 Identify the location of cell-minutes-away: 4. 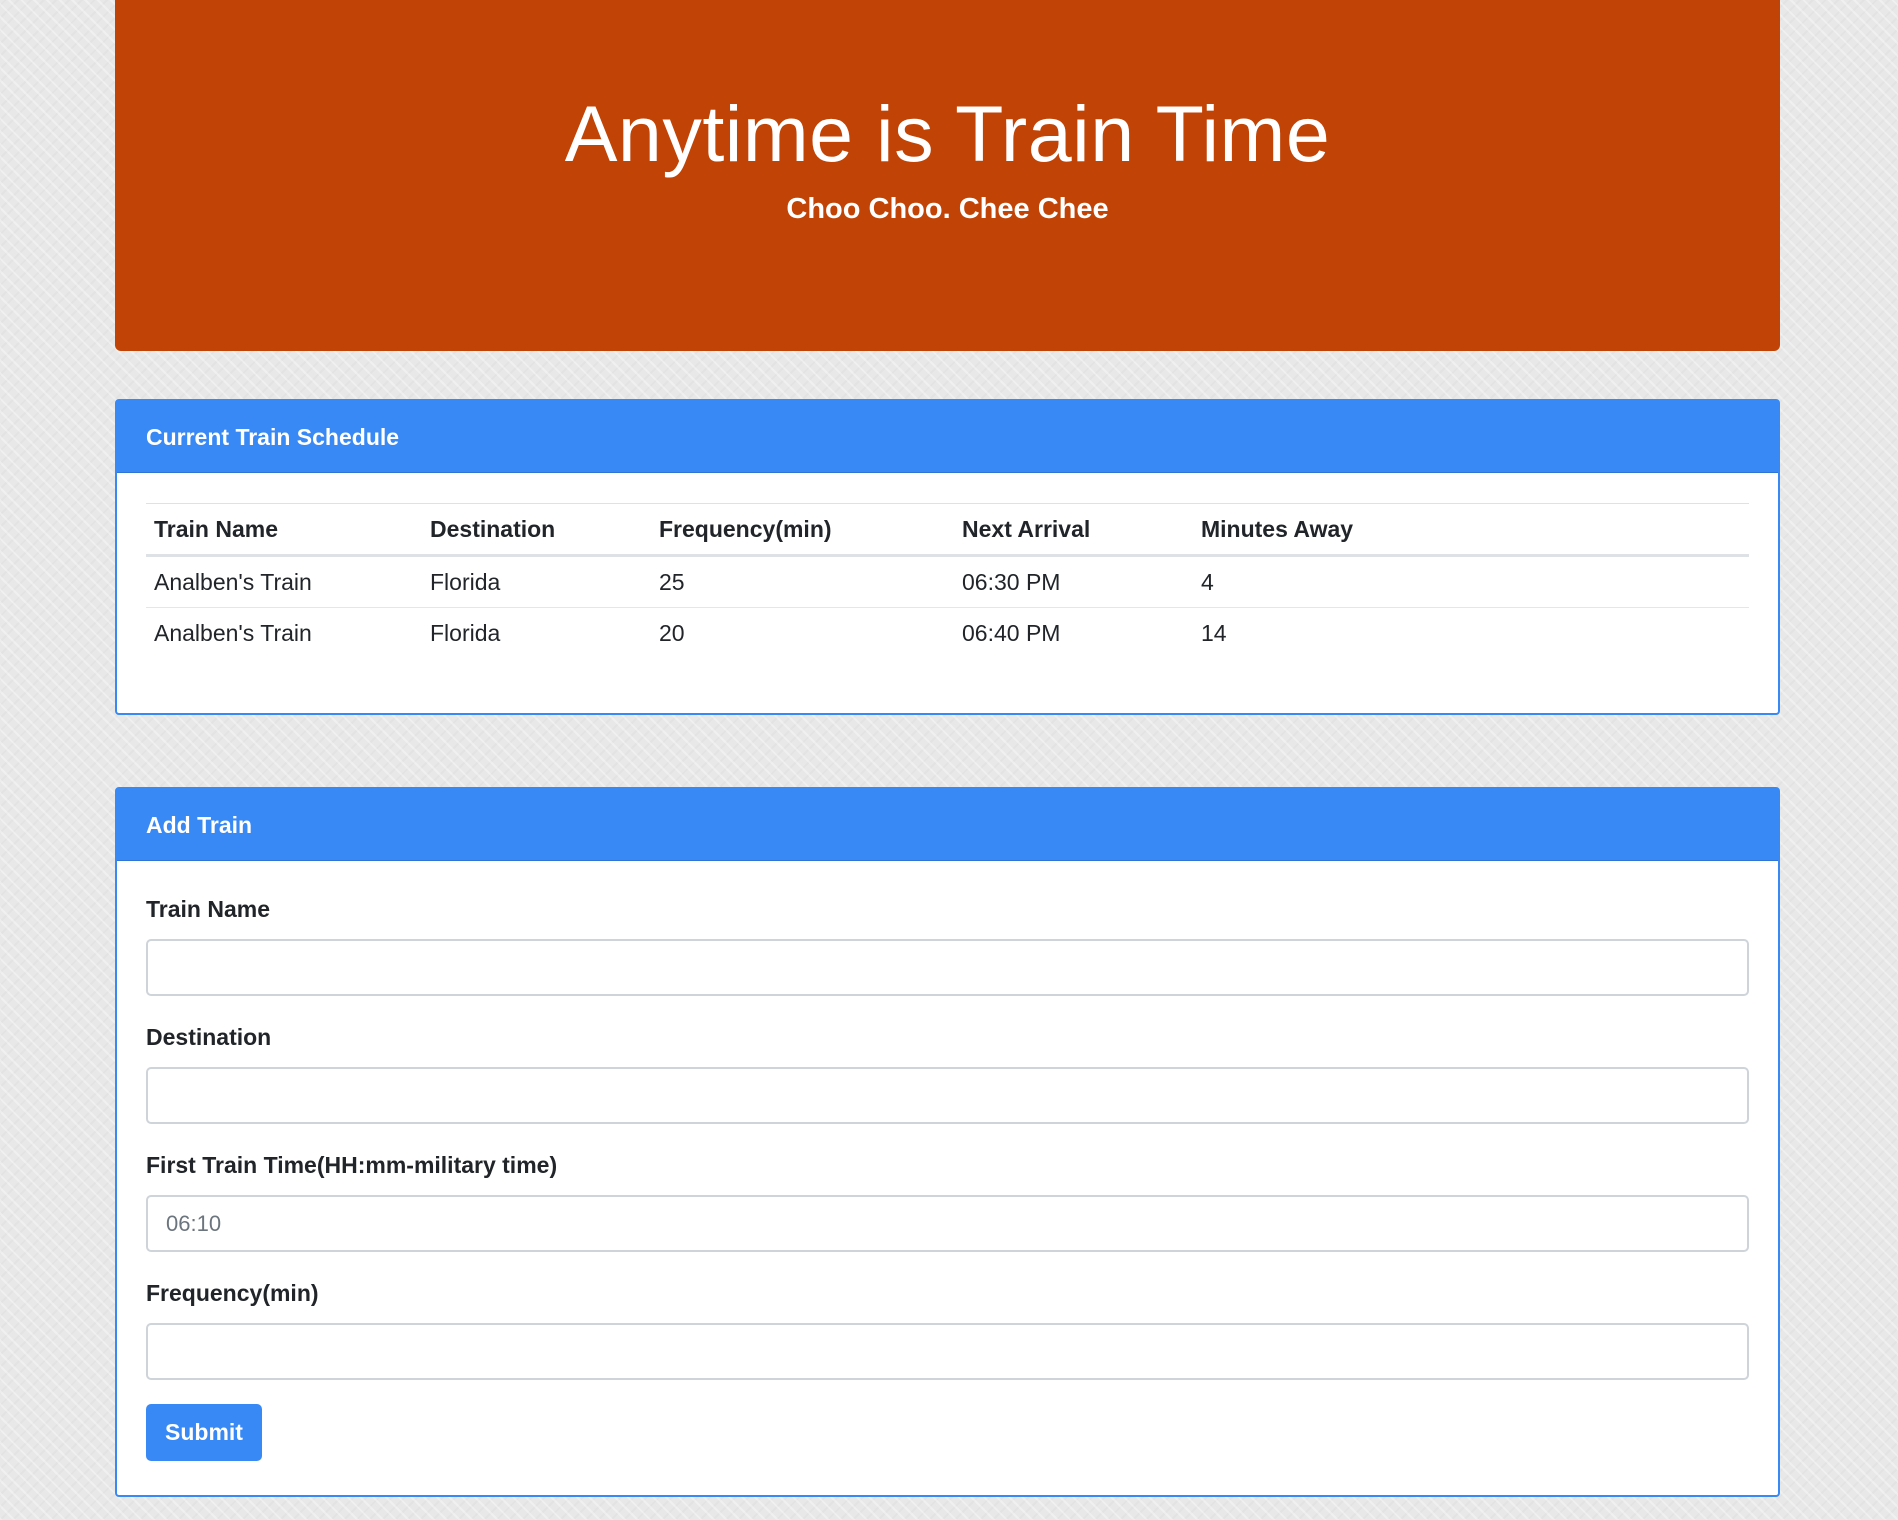
(1471, 581).